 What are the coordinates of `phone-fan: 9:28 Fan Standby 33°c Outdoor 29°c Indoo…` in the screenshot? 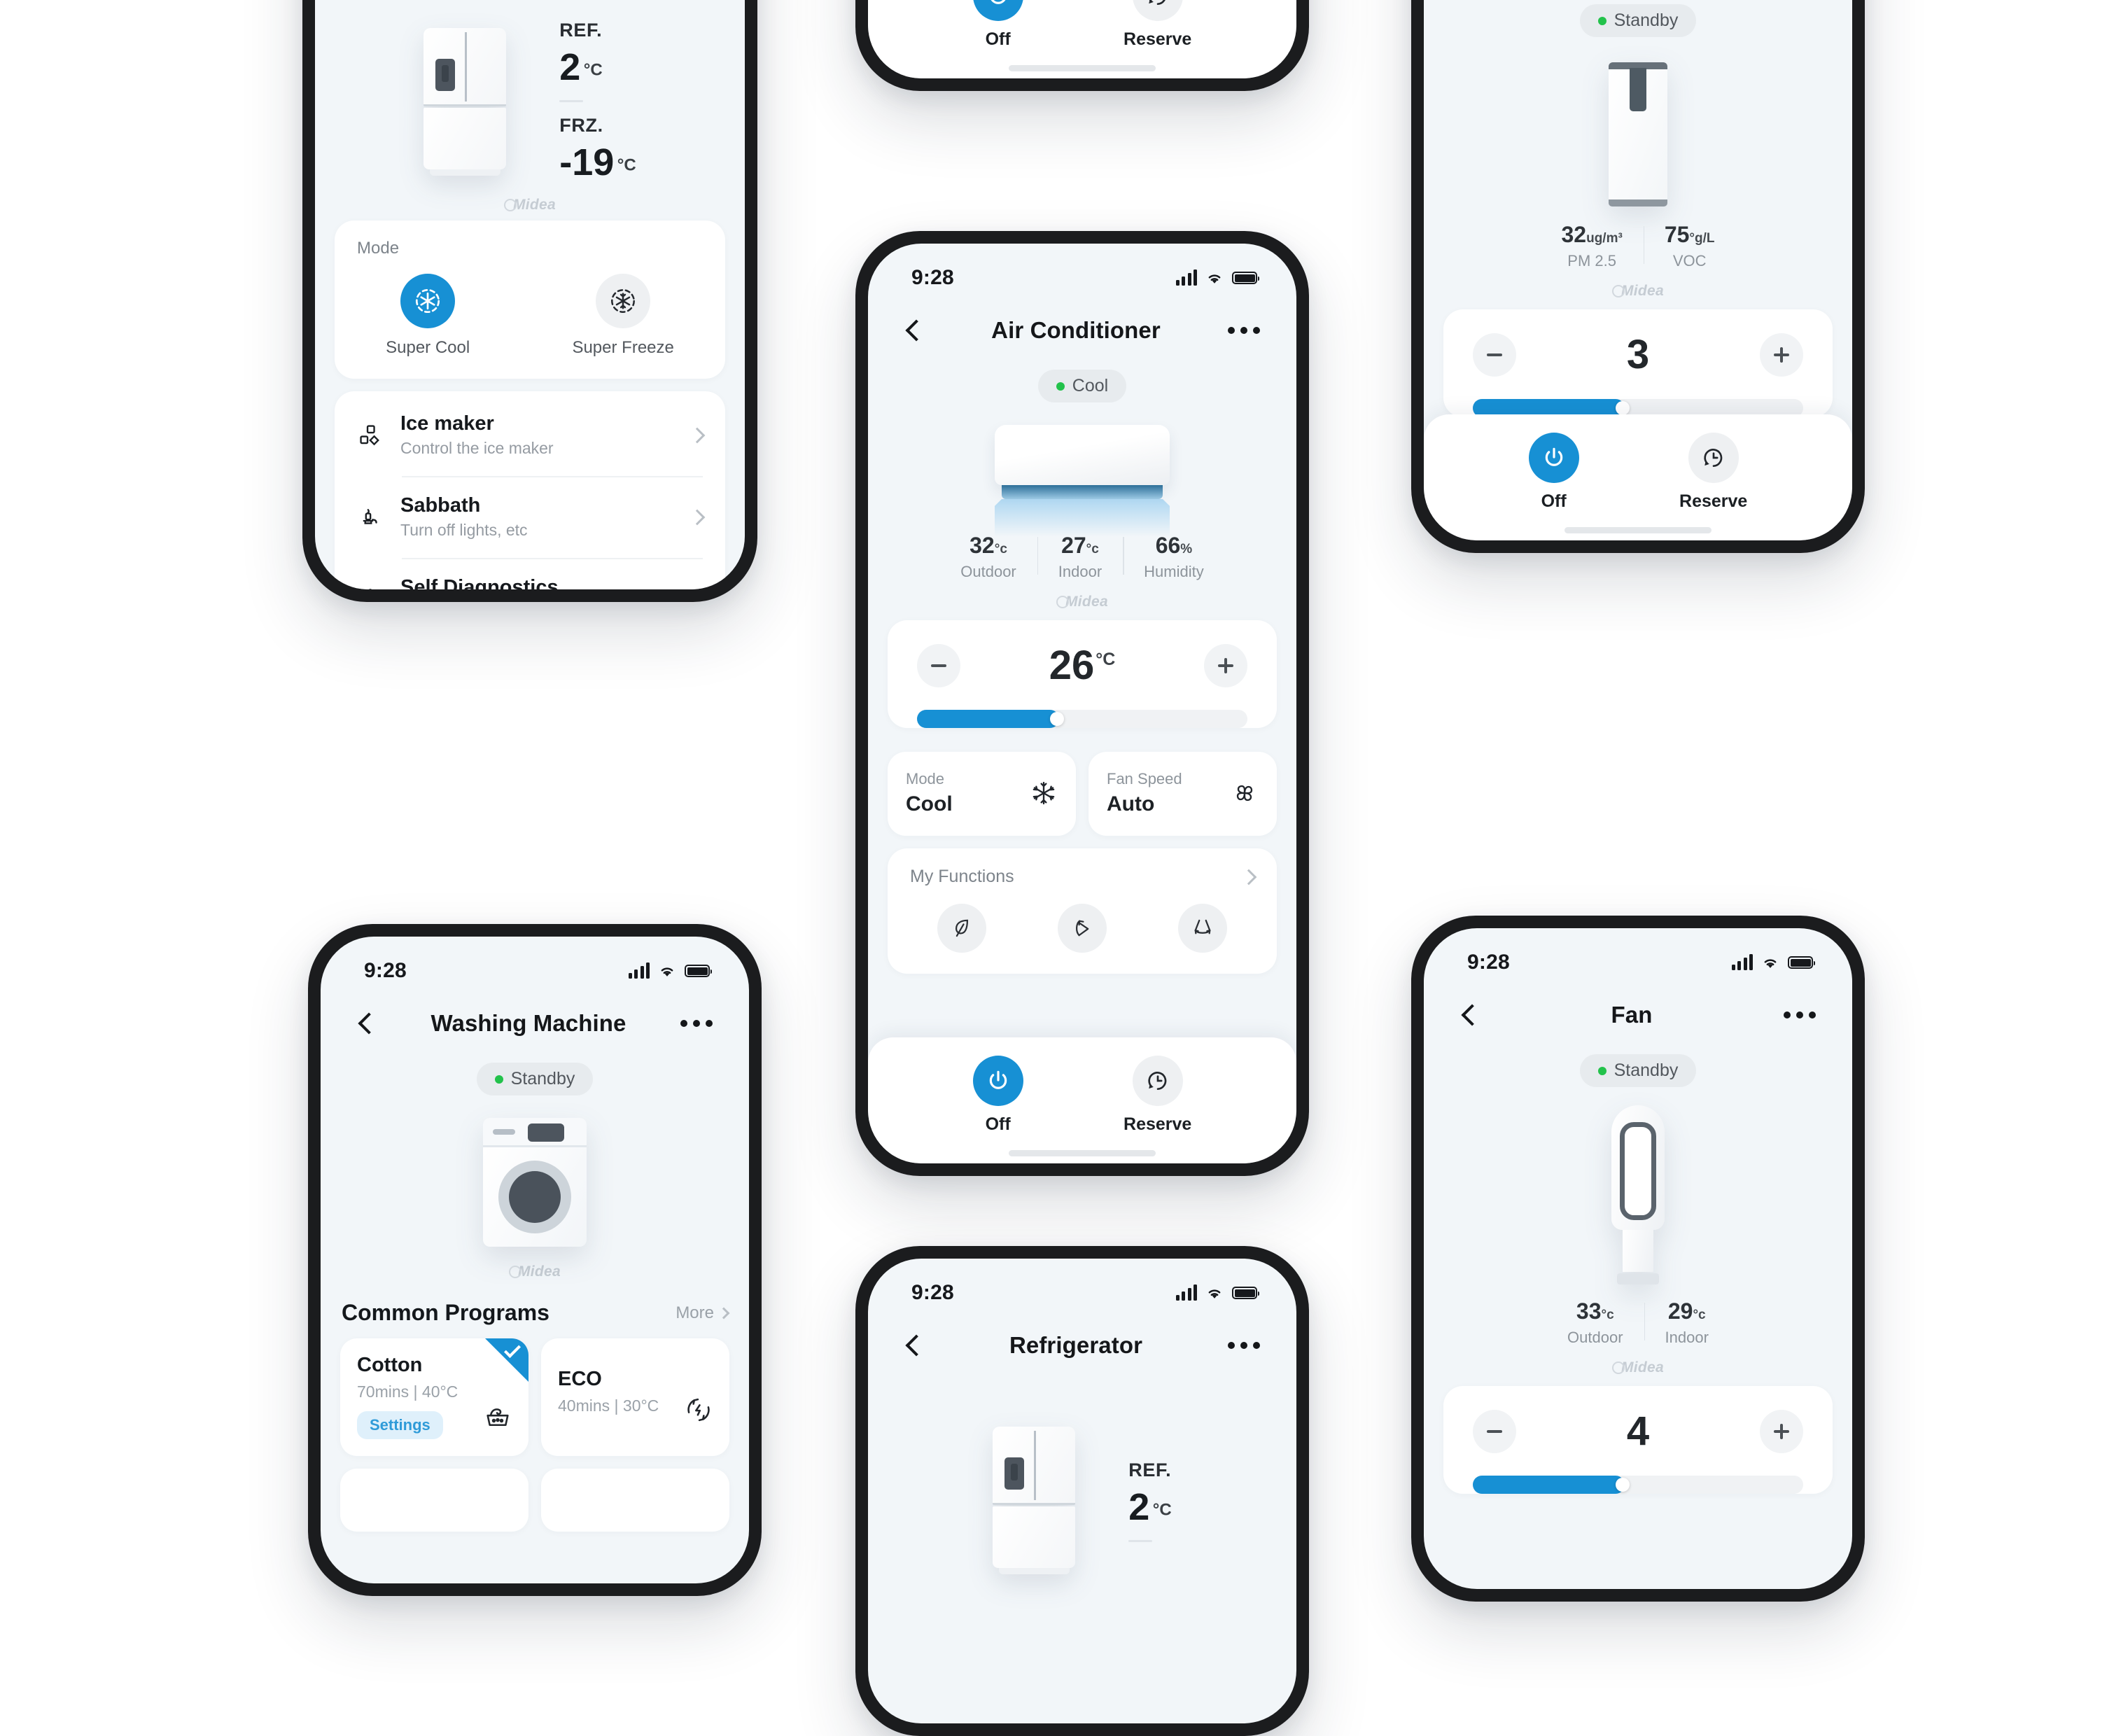 It's located at (1638, 1259).